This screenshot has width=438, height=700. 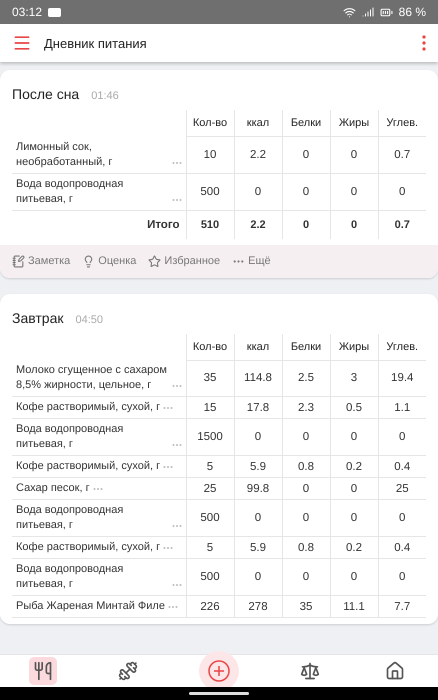 I want to click on status-time: 03:12, so click(x=27, y=12).